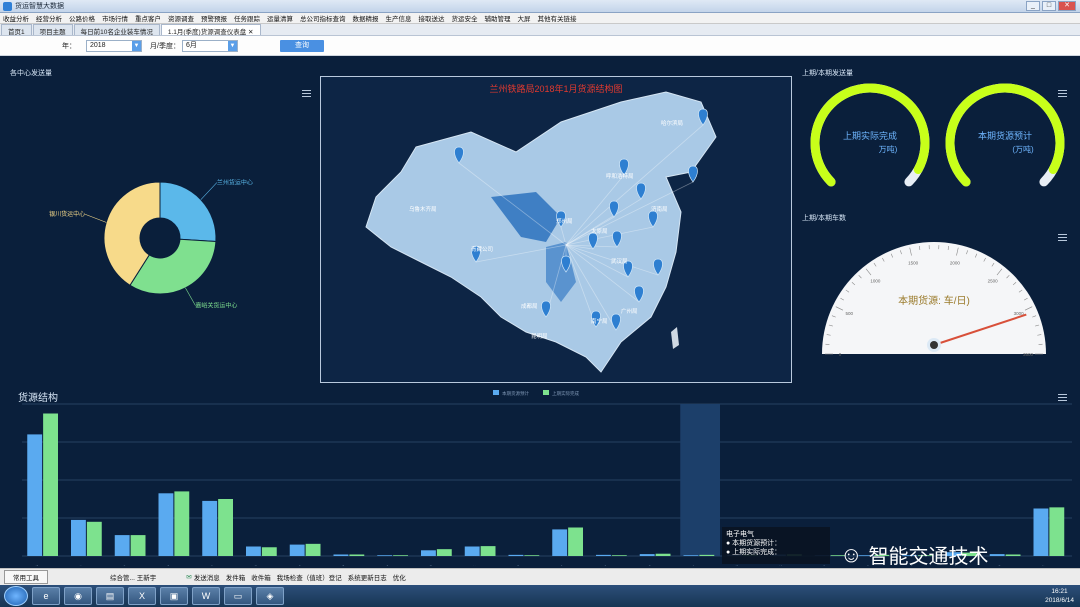 This screenshot has height=607, width=1080. Describe the element at coordinates (306, 93) in the screenshot. I see `panel-menu-icon` at that location.